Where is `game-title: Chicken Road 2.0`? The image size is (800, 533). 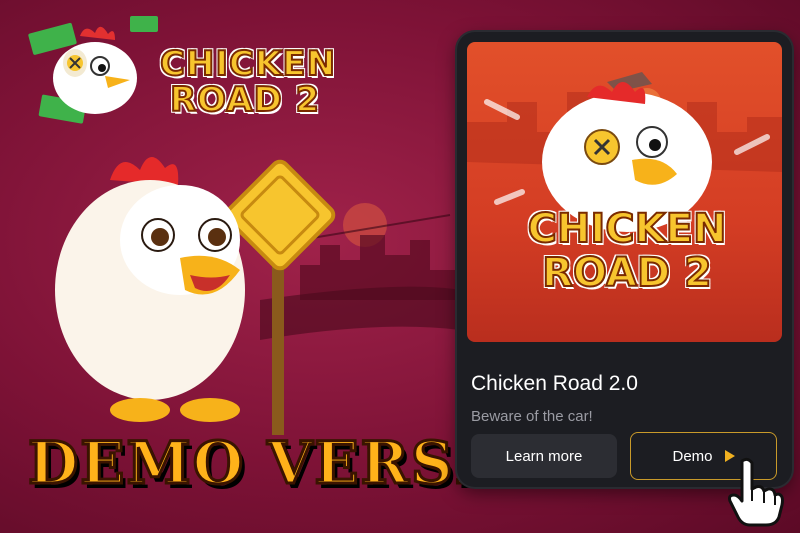
game-title: Chicken Road 2.0 is located at coordinates (554, 383).